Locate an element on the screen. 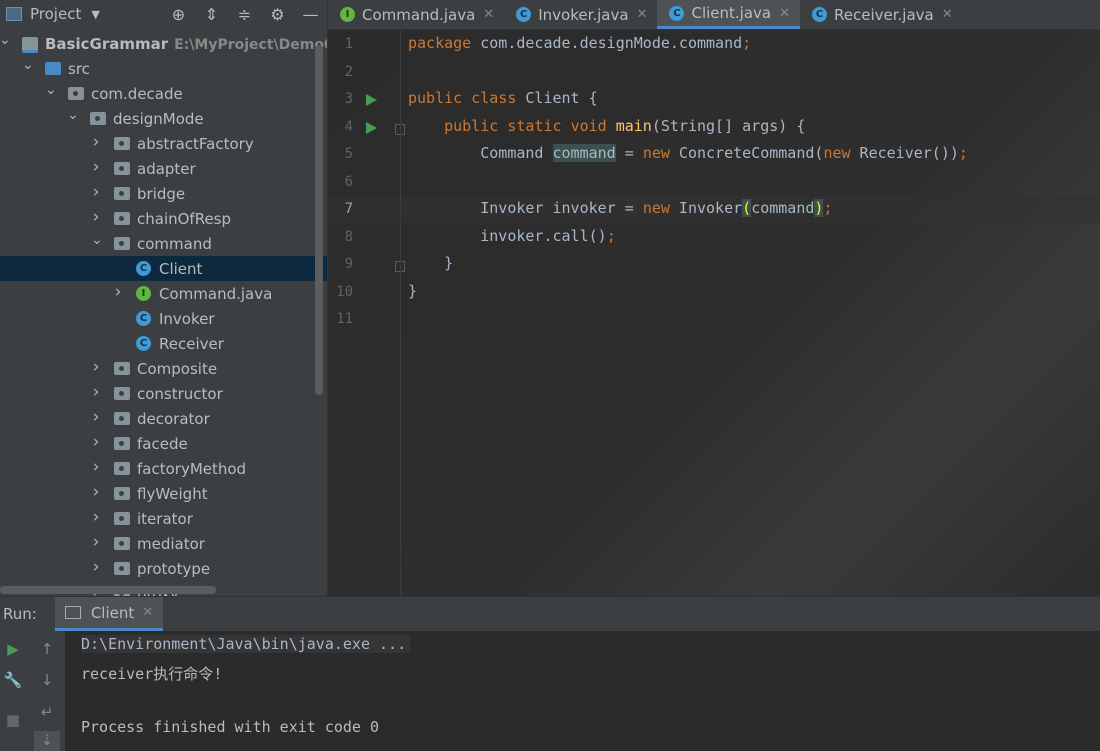 This screenshot has width=1100, height=751. arrow-down-icon: ↓ is located at coordinates (47, 681).